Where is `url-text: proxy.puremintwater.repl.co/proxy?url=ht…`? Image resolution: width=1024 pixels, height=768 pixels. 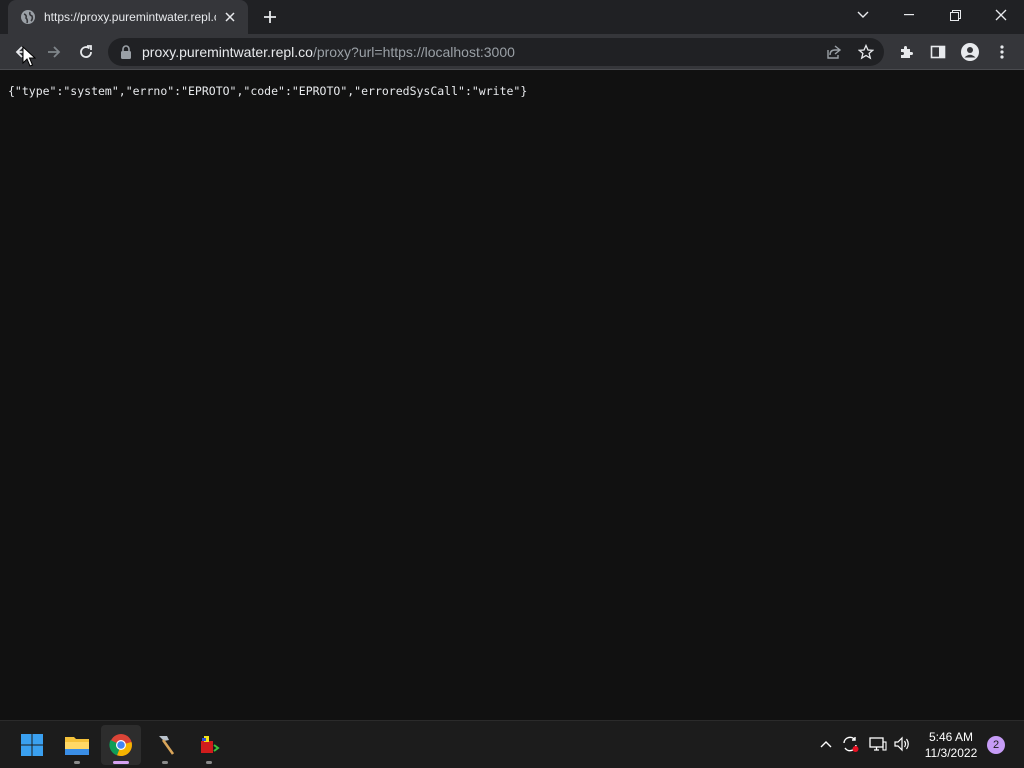 url-text: proxy.puremintwater.repl.co/proxy?url=ht… is located at coordinates (328, 52).